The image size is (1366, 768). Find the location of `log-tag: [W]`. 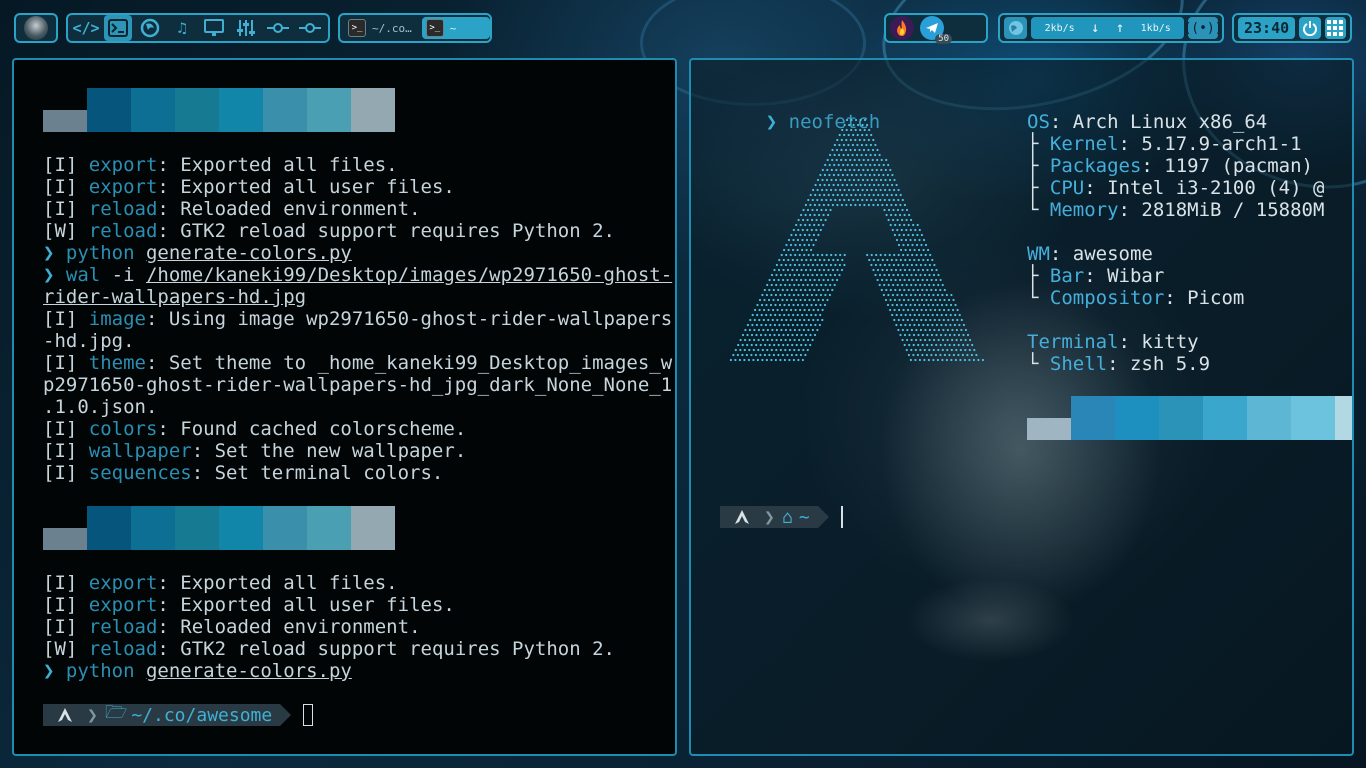

log-tag: [W] is located at coordinates (66, 649).